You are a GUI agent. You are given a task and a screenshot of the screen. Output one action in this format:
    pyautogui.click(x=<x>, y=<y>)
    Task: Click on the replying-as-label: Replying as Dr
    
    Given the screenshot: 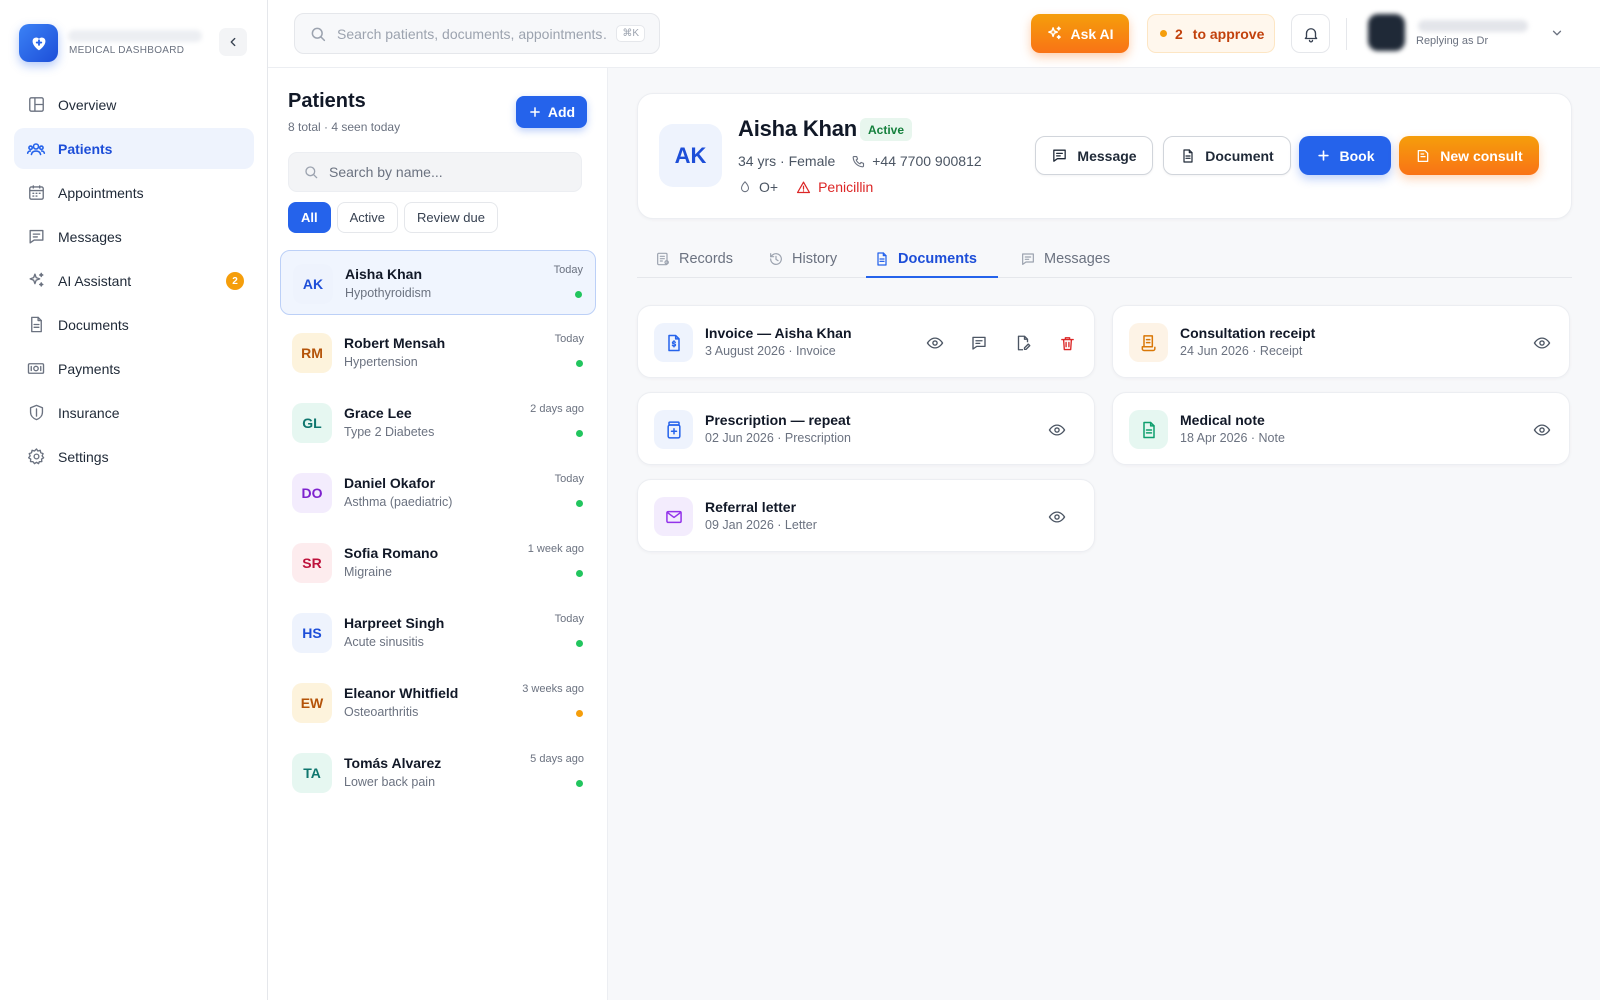 What is the action you would take?
    pyautogui.click(x=1452, y=41)
    